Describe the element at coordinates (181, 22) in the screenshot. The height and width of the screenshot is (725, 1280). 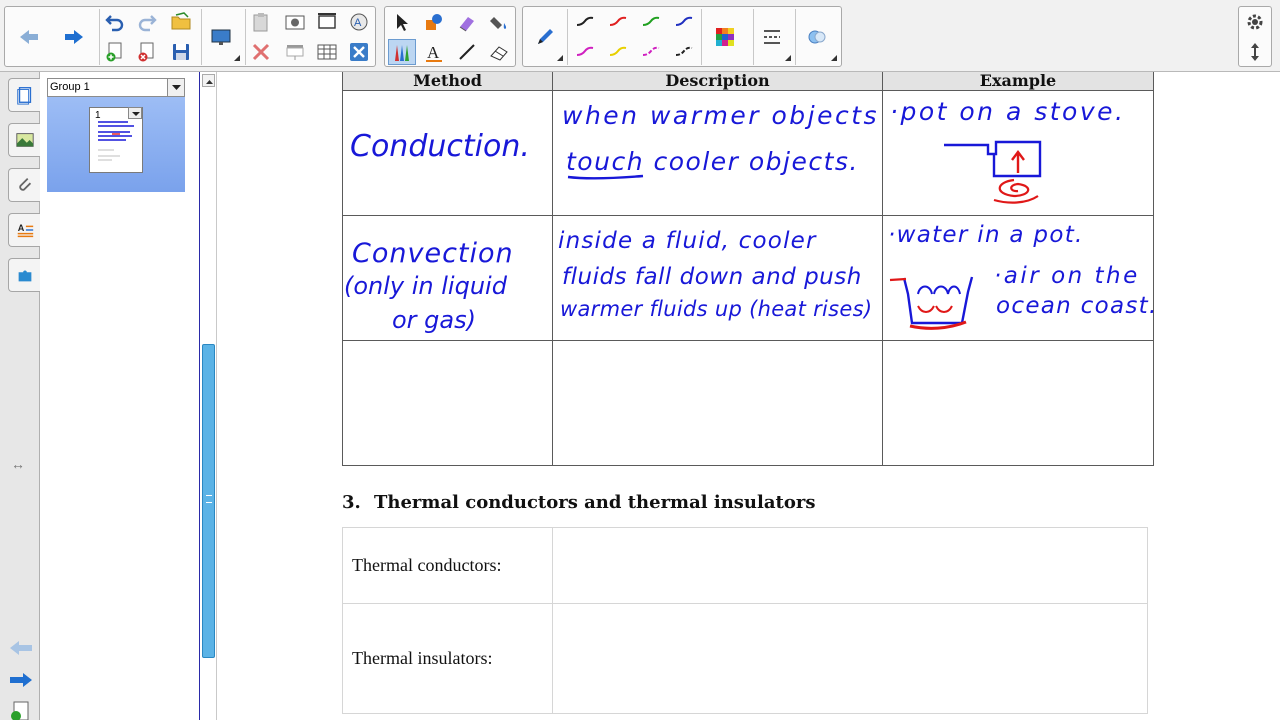
I see `open-folder-icon` at that location.